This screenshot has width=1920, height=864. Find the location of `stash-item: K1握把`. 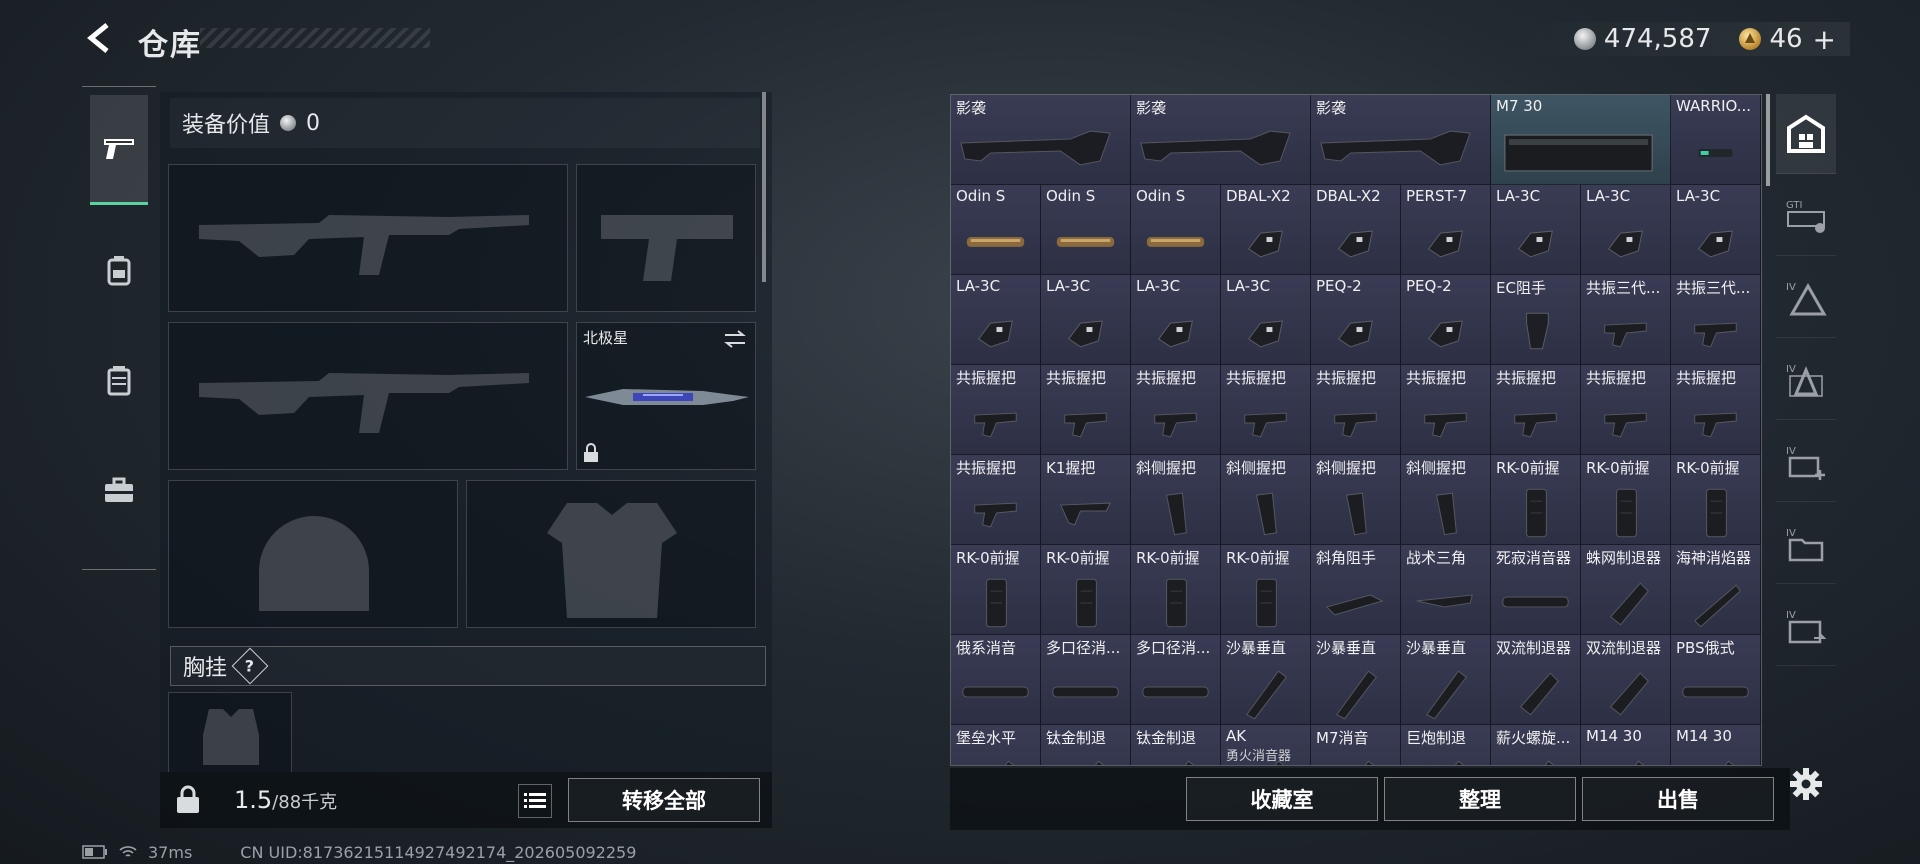

stash-item: K1握把 is located at coordinates (1086, 500).